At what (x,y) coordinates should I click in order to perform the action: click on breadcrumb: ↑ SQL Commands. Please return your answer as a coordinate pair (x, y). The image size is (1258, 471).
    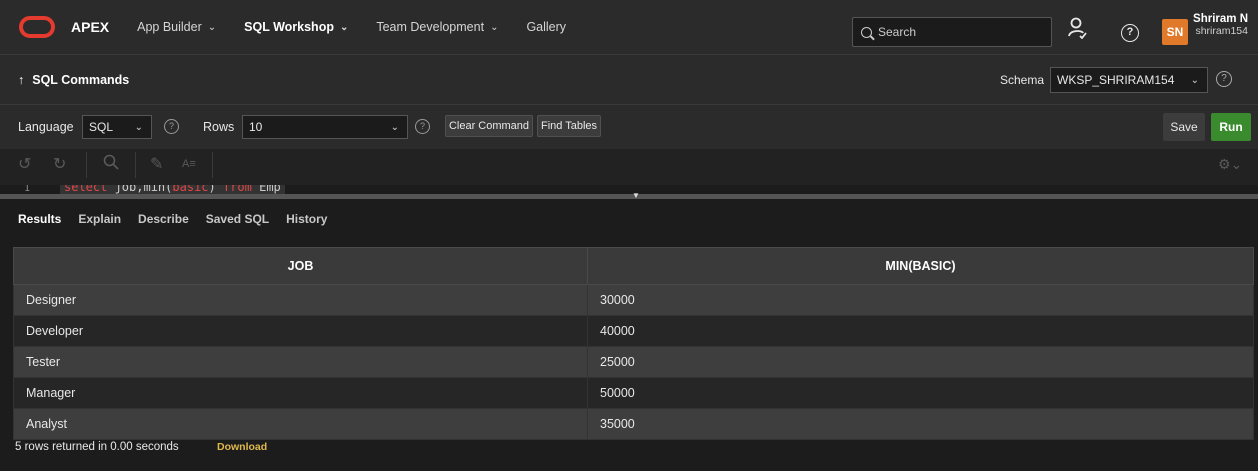
    Looking at the image, I should click on (73, 80).